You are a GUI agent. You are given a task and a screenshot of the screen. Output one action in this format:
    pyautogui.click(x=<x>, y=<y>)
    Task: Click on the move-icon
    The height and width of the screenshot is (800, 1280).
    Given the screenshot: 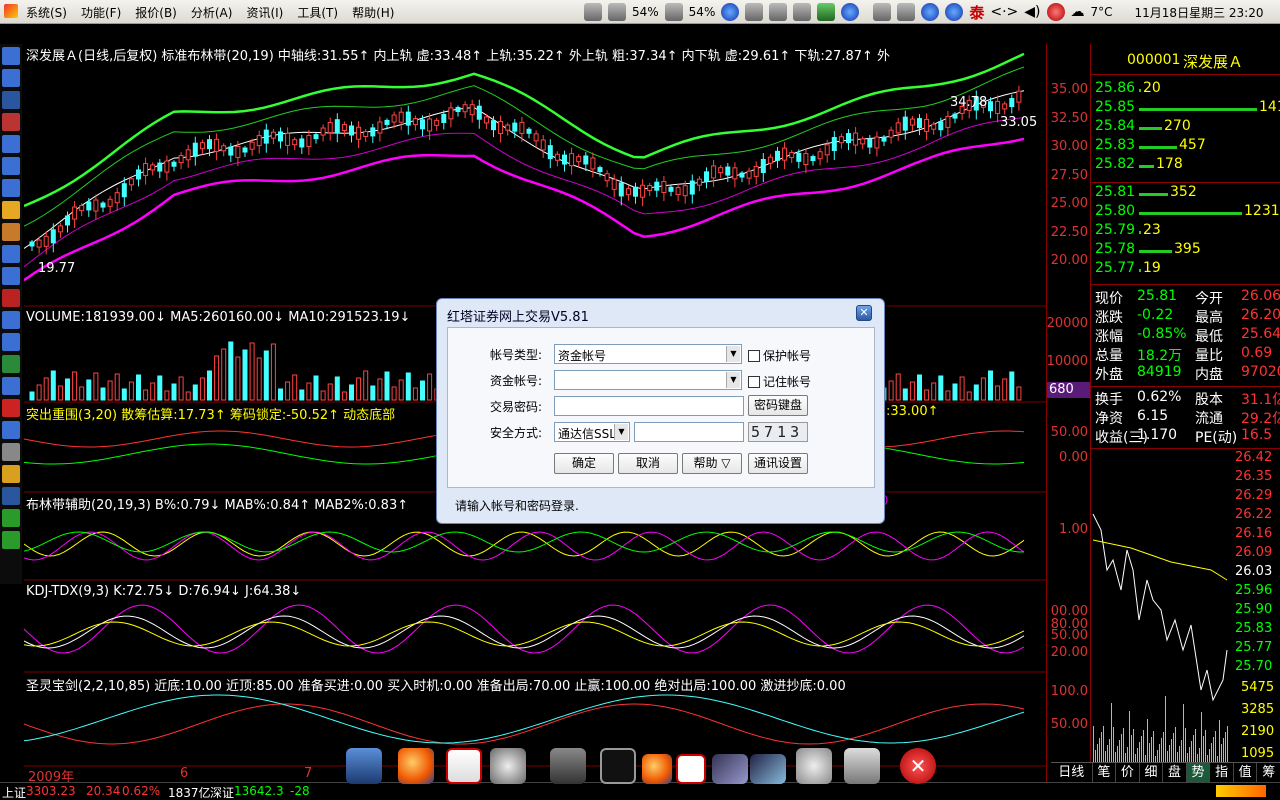 What is the action you would take?
    pyautogui.click(x=11, y=496)
    